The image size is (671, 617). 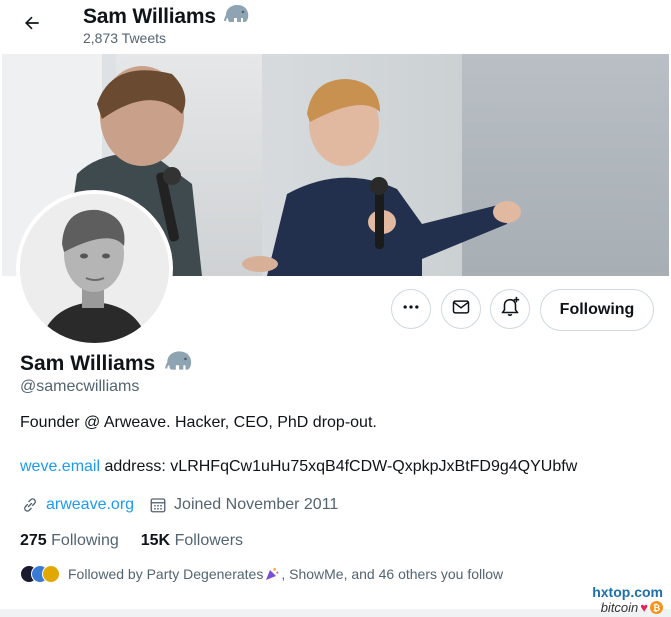 What do you see at coordinates (209, 540) in the screenshot?
I see `followers-label: Followers` at bounding box center [209, 540].